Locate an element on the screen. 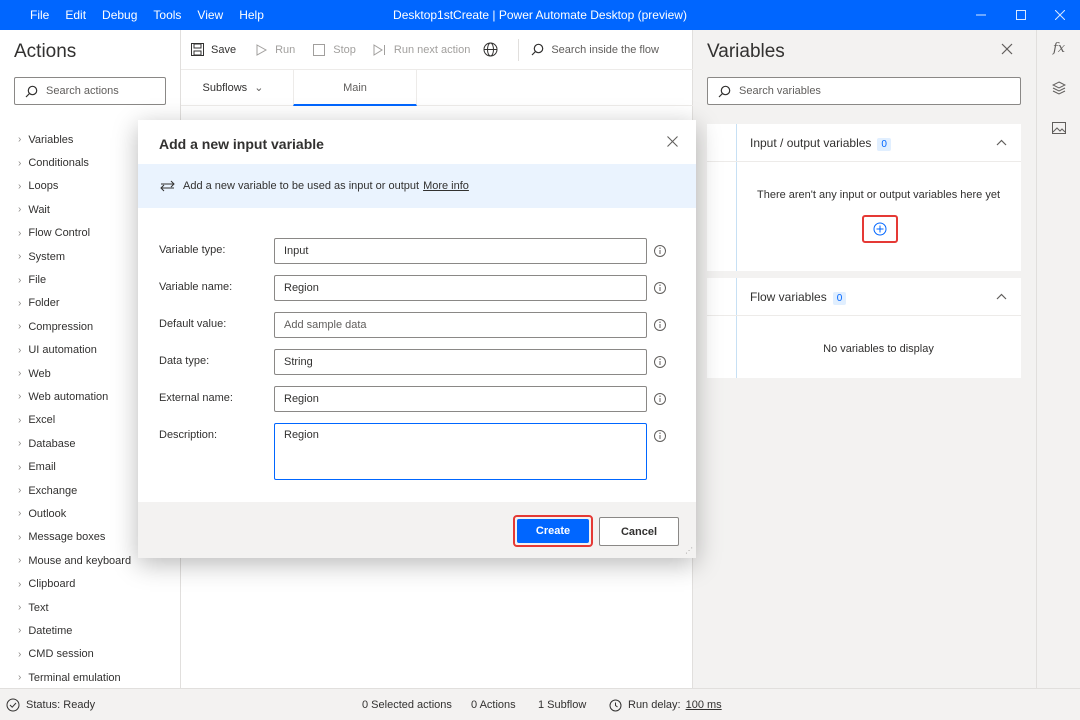  description-label: Description: is located at coordinates (188, 435).